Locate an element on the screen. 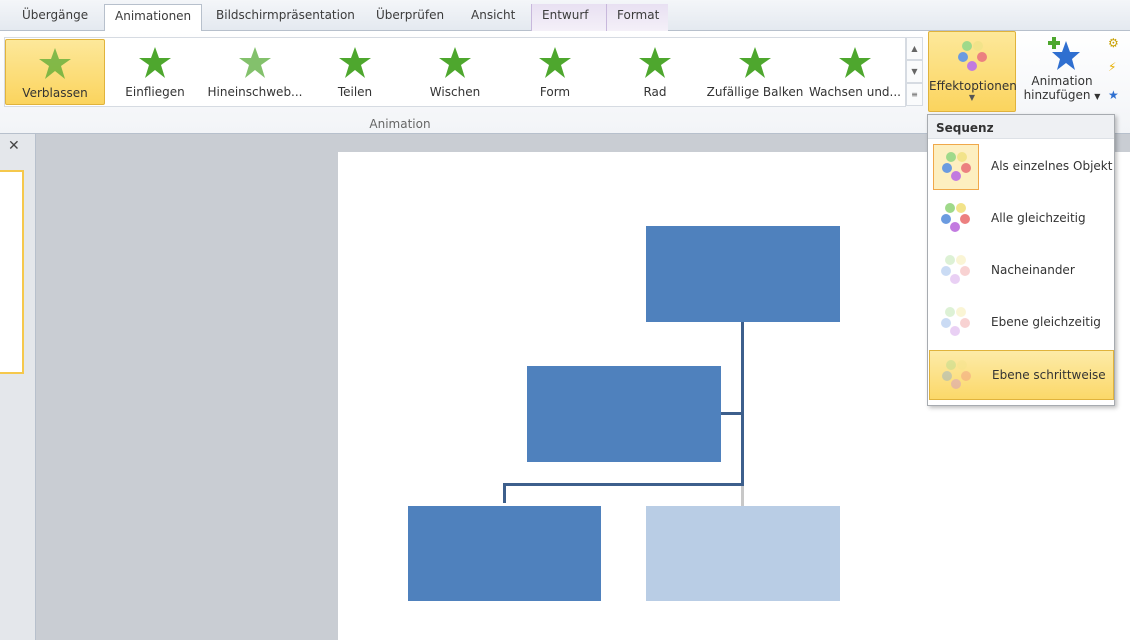 This screenshot has width=1130, height=640. gallery-item-label: Verblassen is located at coordinates (55, 93).